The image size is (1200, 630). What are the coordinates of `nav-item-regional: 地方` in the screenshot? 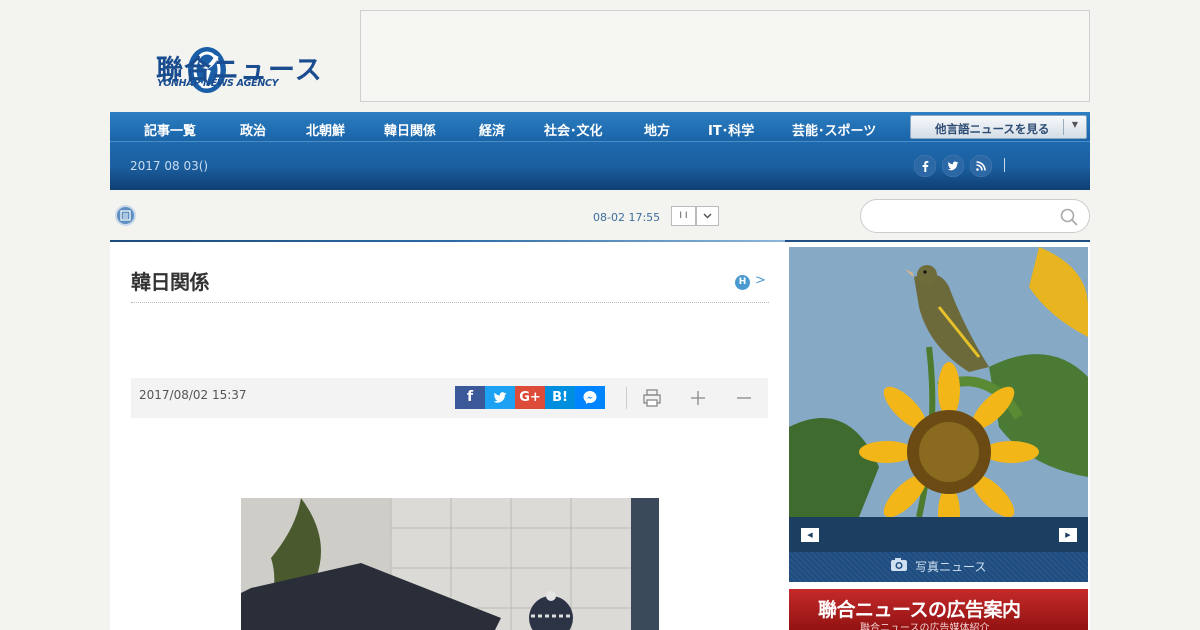 It's located at (657, 129).